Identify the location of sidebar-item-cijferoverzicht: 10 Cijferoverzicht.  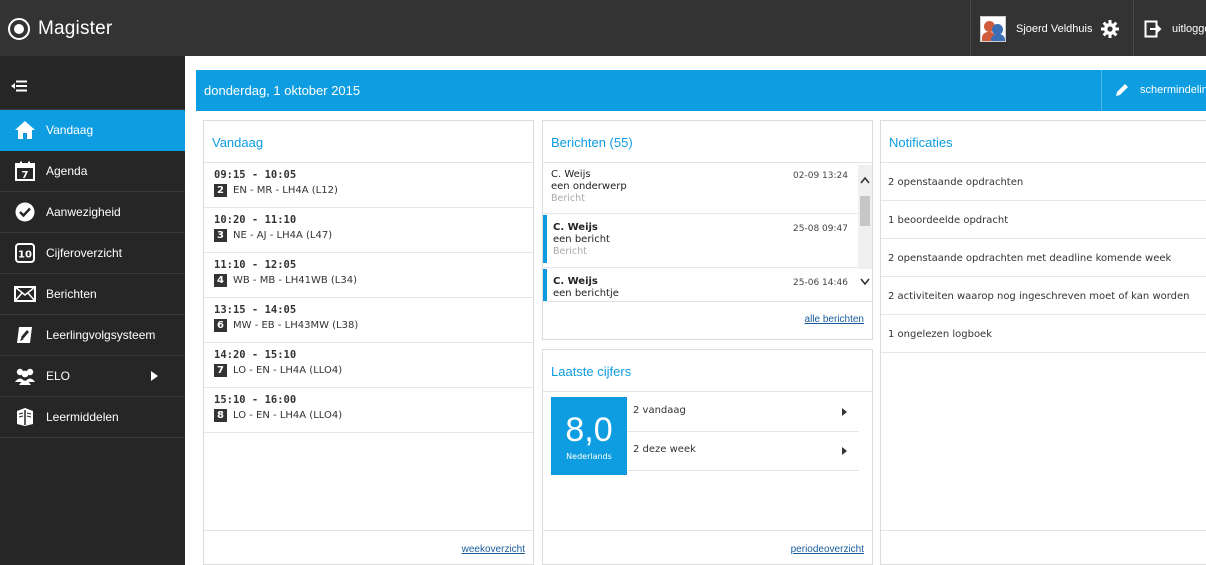
(92, 253).